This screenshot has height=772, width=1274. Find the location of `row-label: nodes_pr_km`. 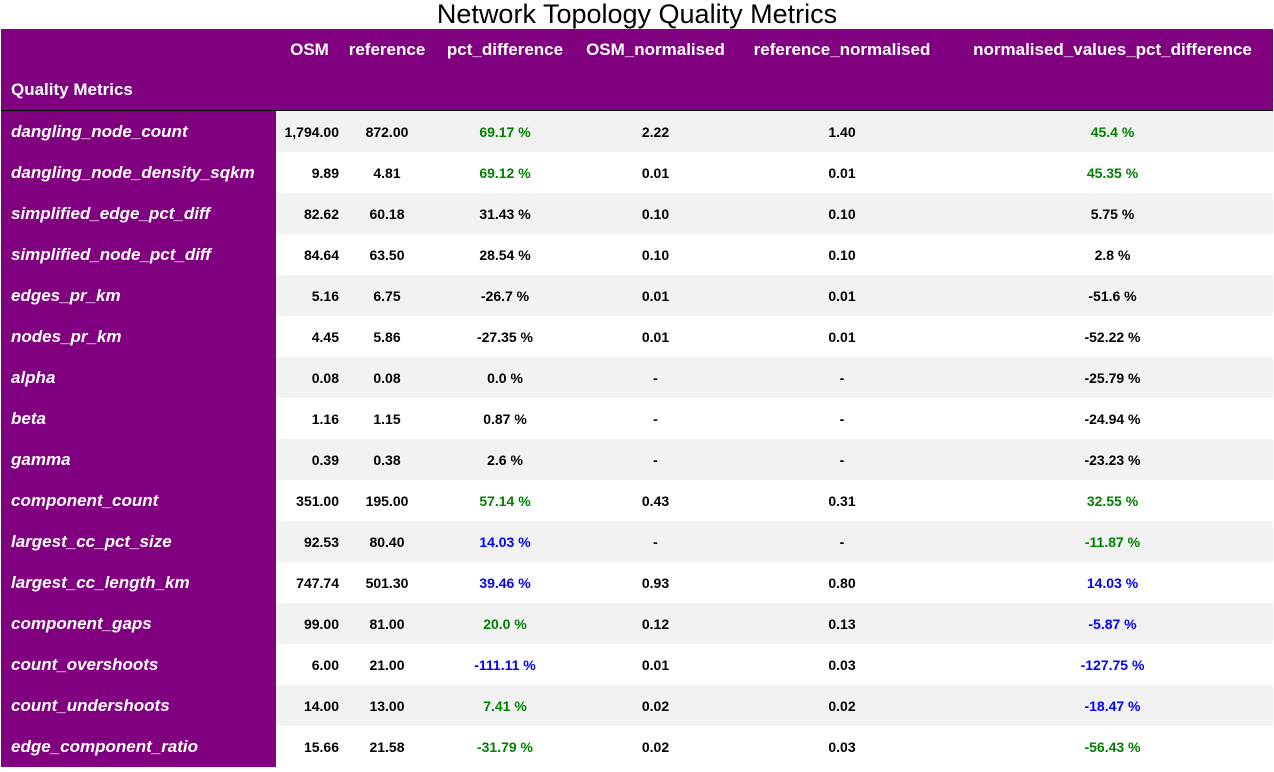

row-label: nodes_pr_km is located at coordinates (138, 336).